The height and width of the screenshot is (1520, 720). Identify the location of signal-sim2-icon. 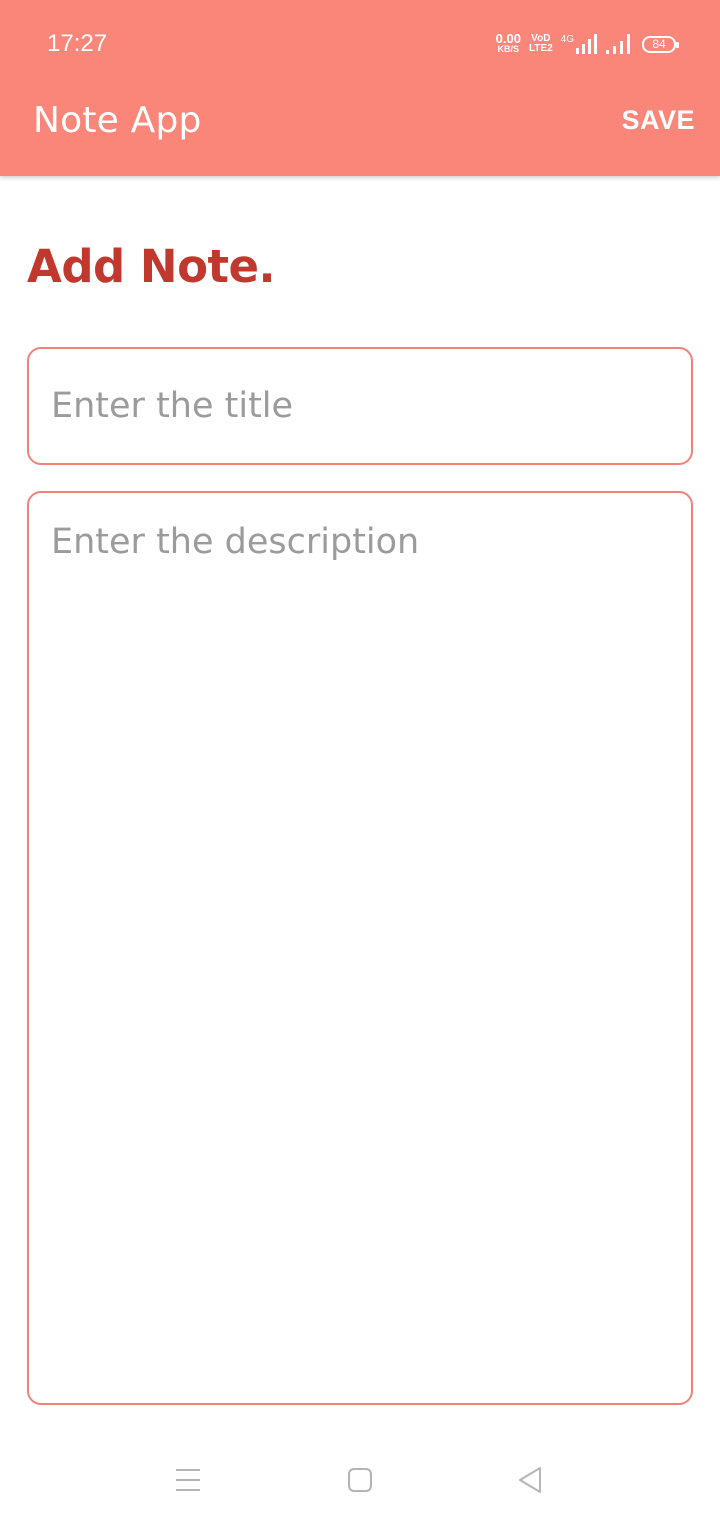
(618, 44).